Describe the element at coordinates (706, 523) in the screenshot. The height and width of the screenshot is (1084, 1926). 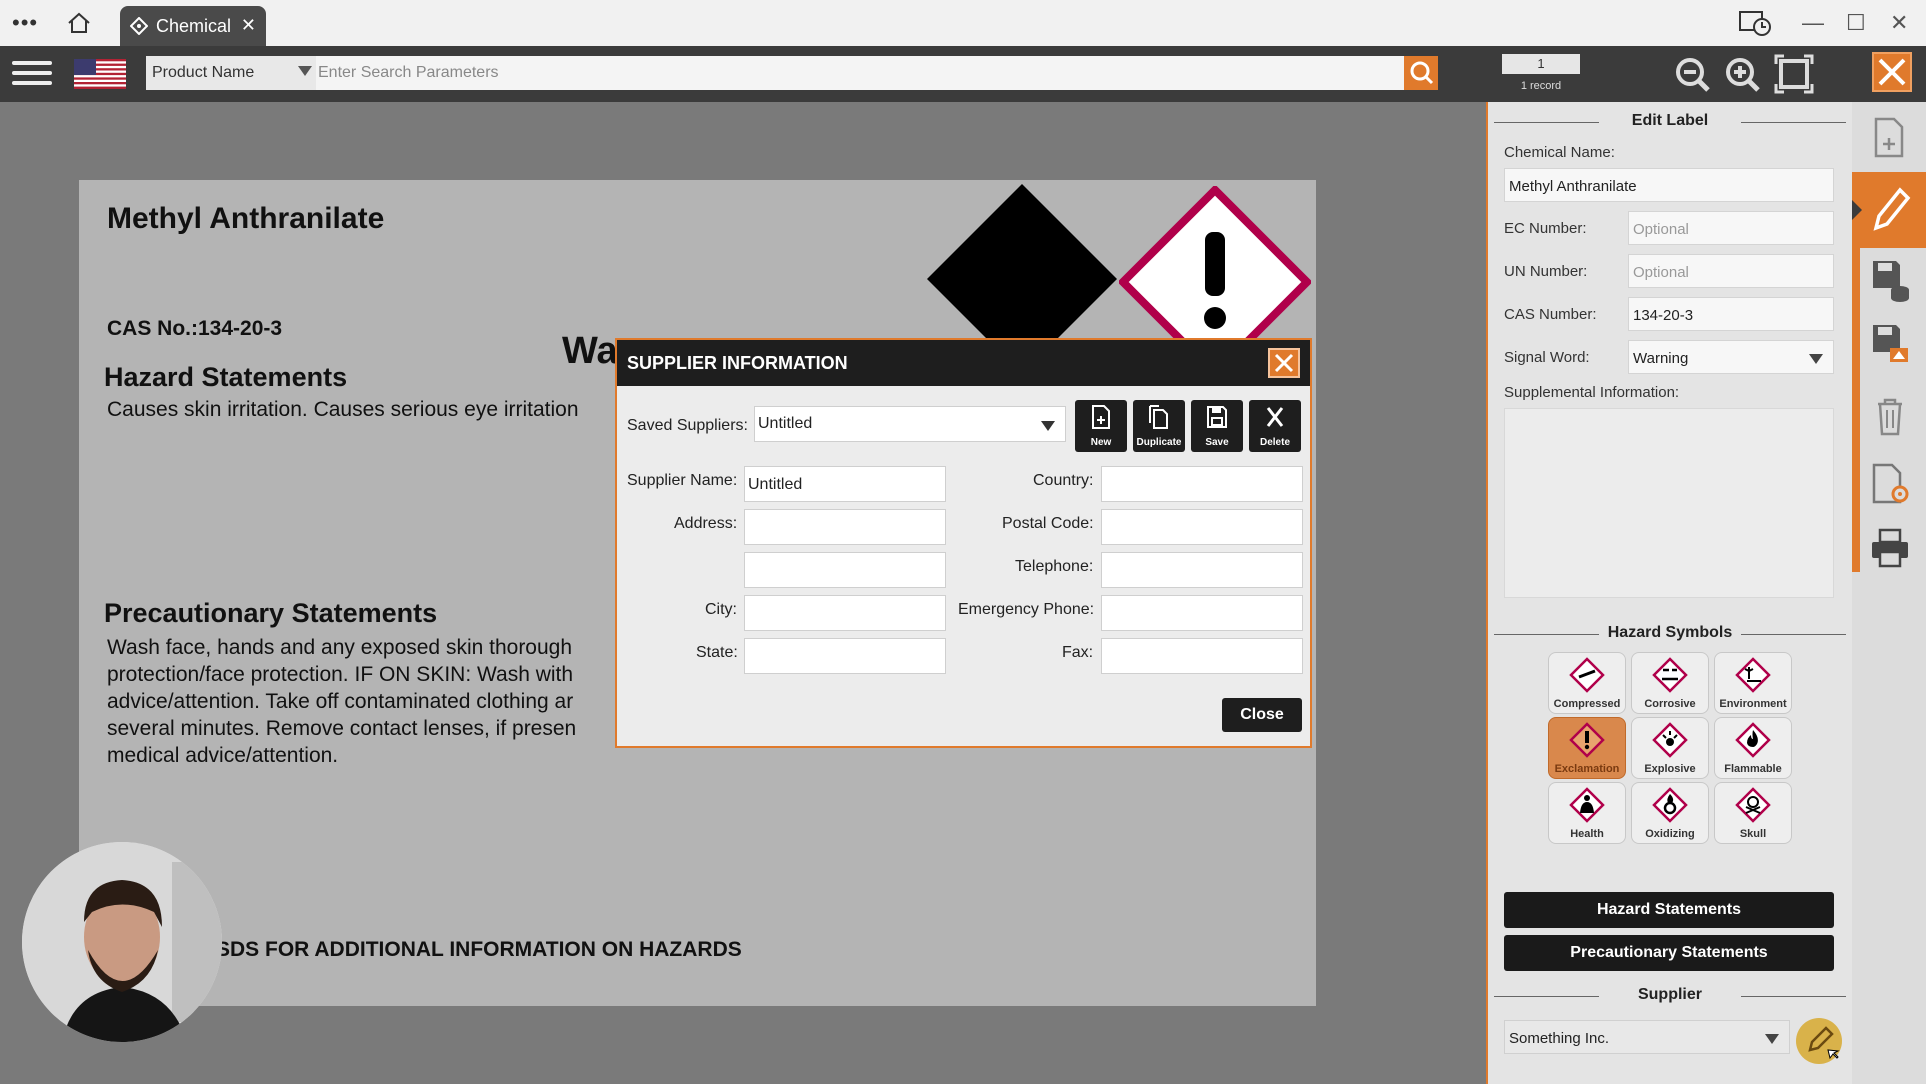
I see `address-label: Address:` at that location.